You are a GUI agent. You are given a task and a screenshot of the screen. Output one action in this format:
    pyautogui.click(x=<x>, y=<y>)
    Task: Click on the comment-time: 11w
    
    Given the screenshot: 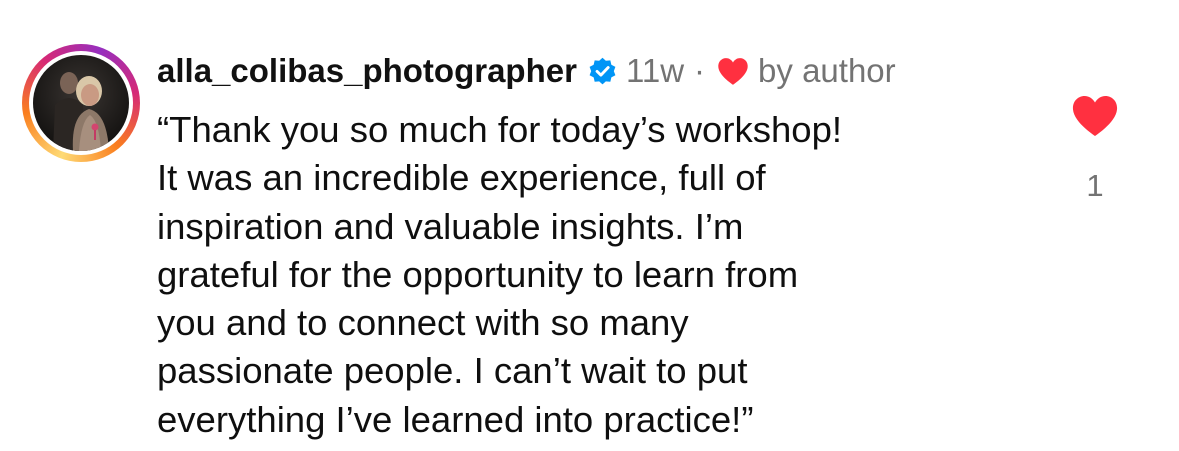 What is the action you would take?
    pyautogui.click(x=655, y=70)
    